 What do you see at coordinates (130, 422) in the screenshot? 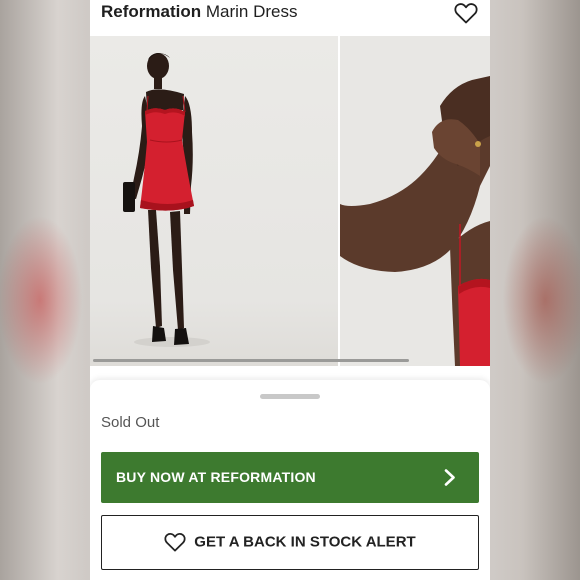
I see `availability-status: Sold Out` at bounding box center [130, 422].